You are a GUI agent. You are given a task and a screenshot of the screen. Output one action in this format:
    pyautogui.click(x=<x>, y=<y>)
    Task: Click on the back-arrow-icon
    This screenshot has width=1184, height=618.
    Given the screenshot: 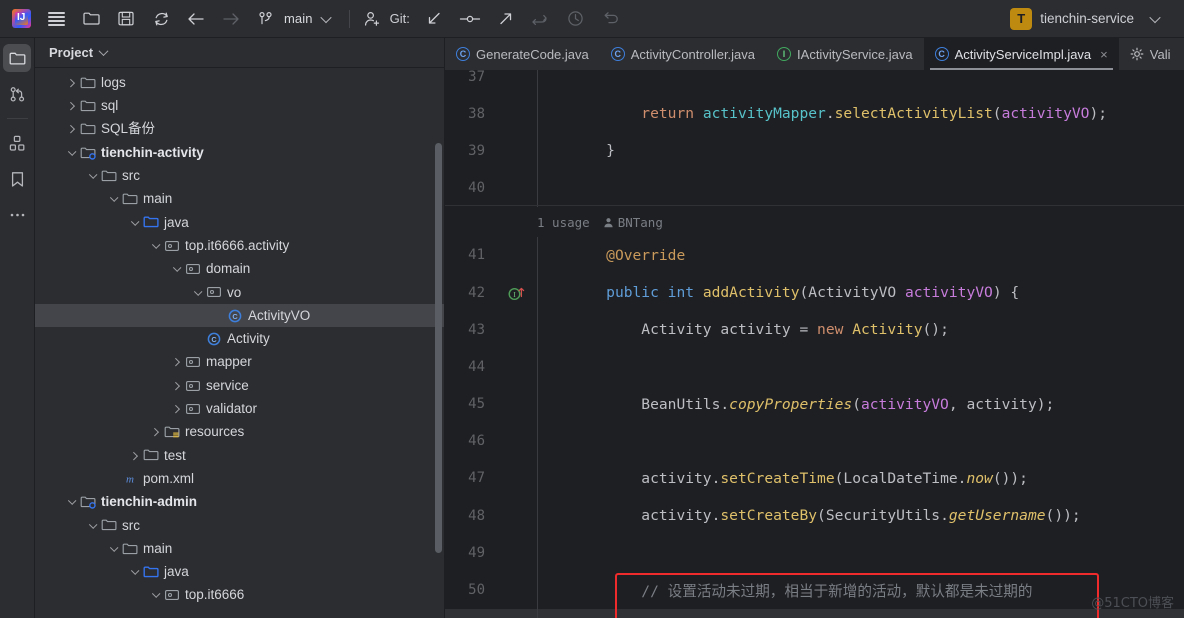 What is the action you would take?
    pyautogui.click(x=196, y=19)
    